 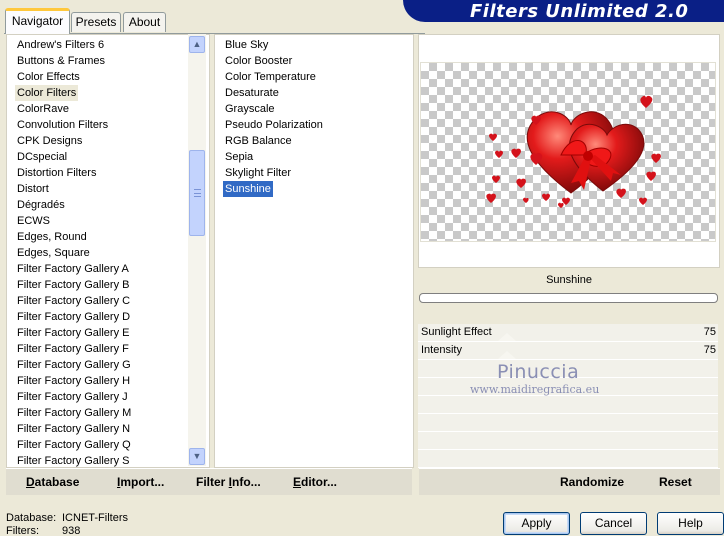 What do you see at coordinates (258, 141) in the screenshot?
I see `filter-item: RGB Balance` at bounding box center [258, 141].